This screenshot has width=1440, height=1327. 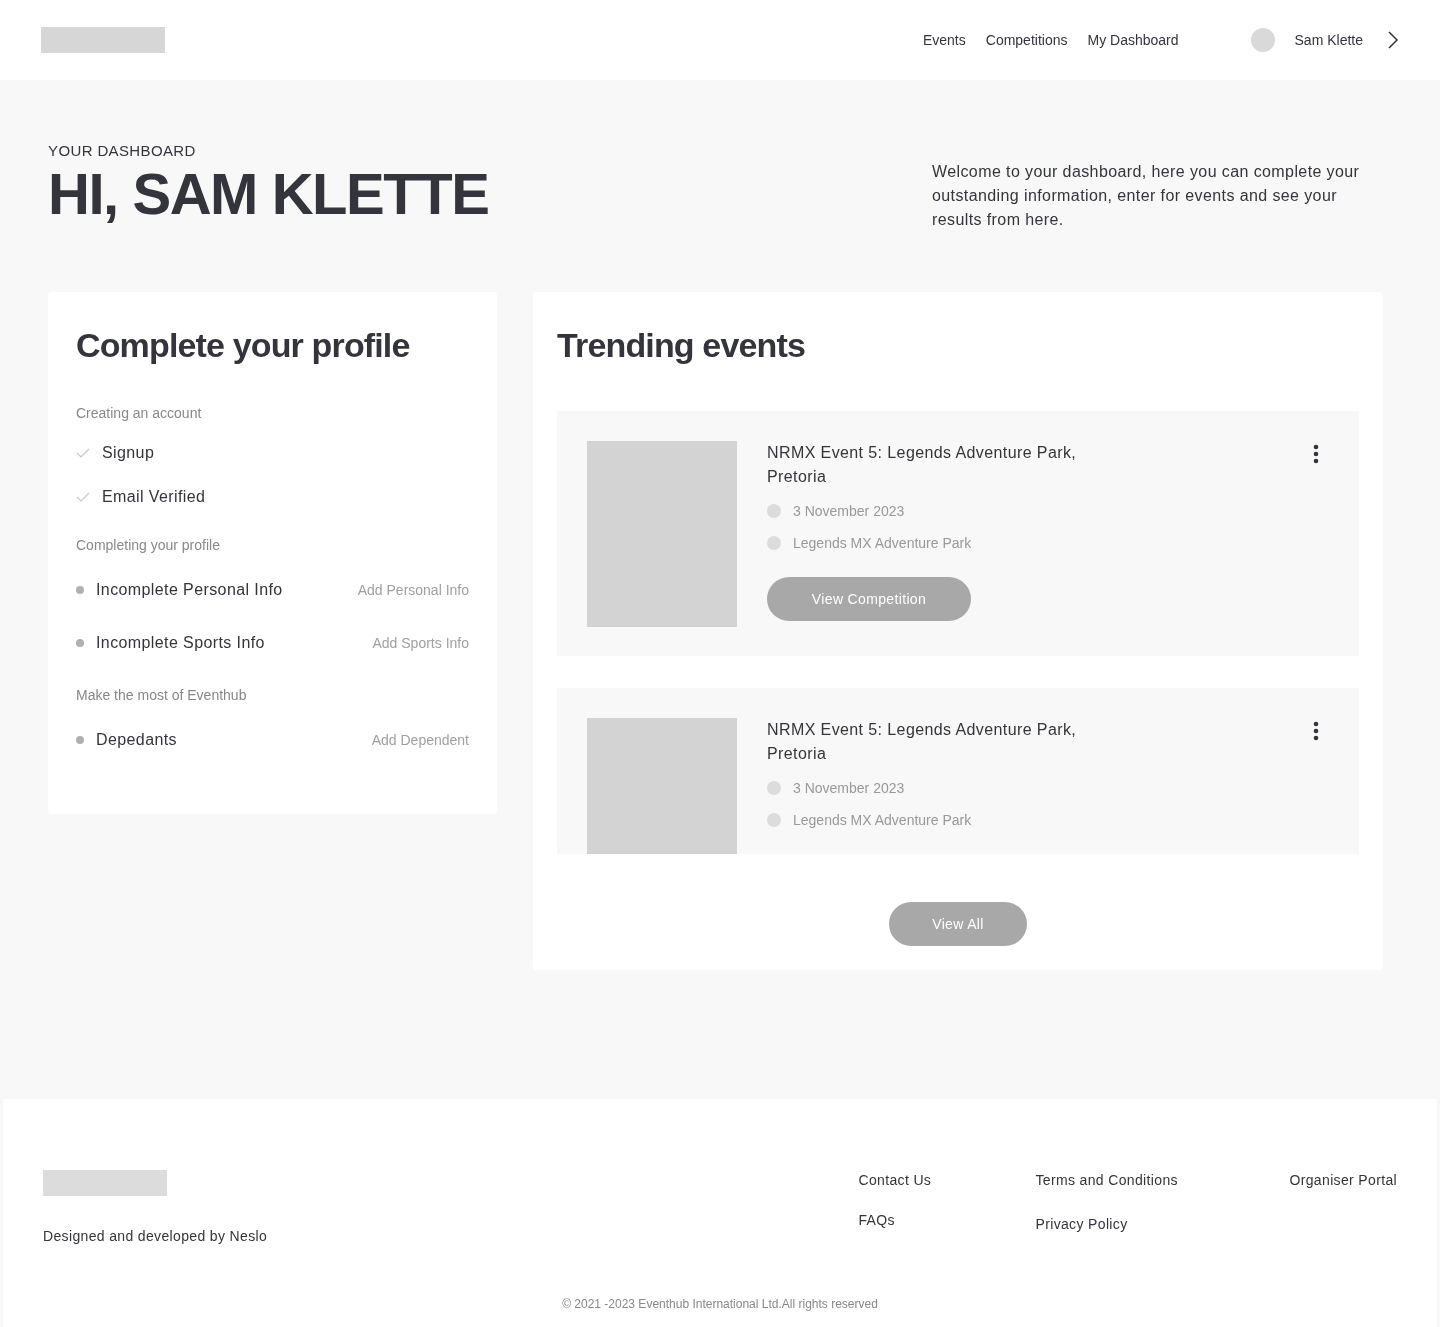 What do you see at coordinates (243, 345) in the screenshot?
I see `card-title: Complete your profile` at bounding box center [243, 345].